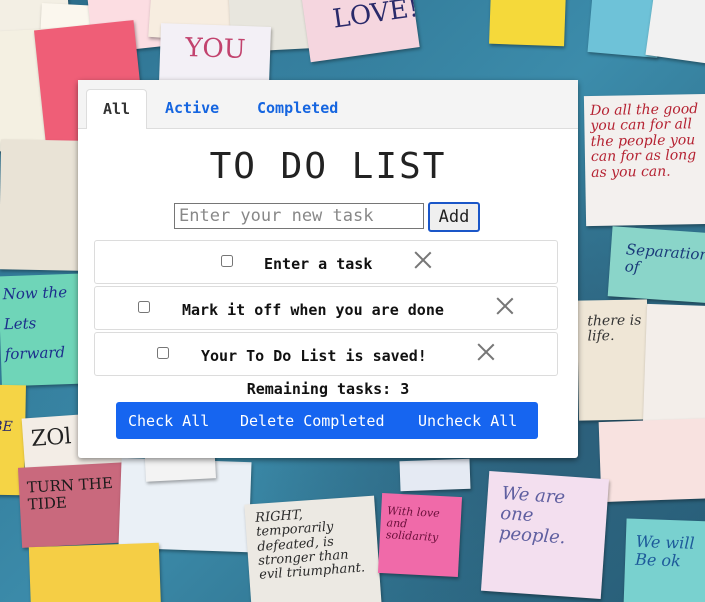 Image resolution: width=705 pixels, height=602 pixels. I want to click on background-note: TURN THE TIDE, so click(75, 505).